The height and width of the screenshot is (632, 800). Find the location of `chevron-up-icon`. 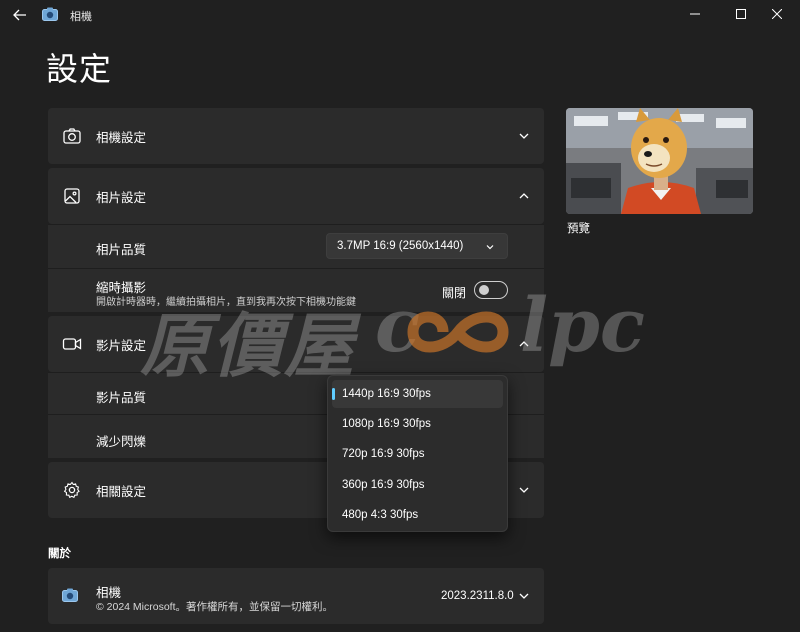

chevron-up-icon is located at coordinates (524, 196).